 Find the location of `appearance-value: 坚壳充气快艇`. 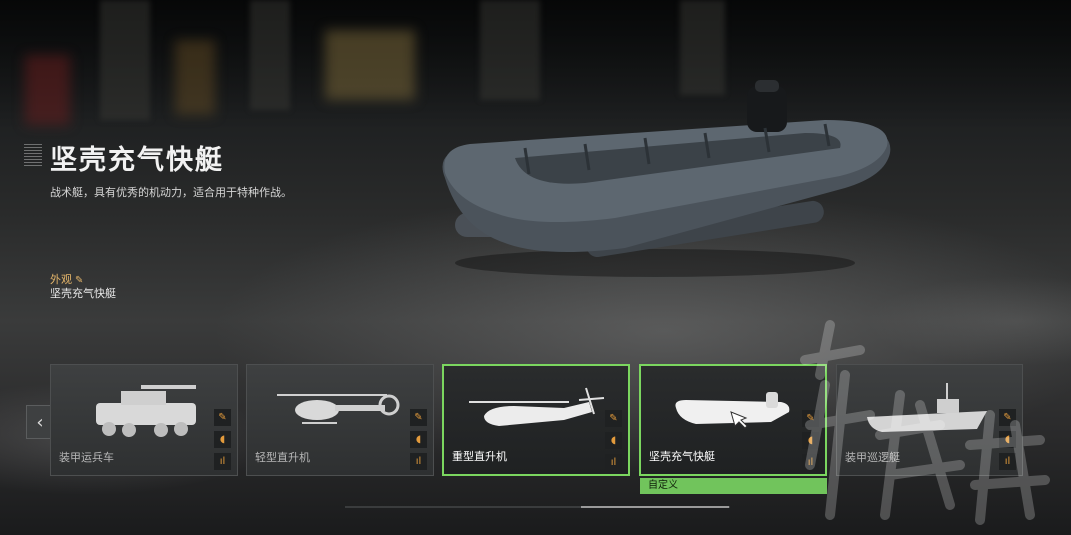

appearance-value: 坚壳充气快艇 is located at coordinates (83, 293).